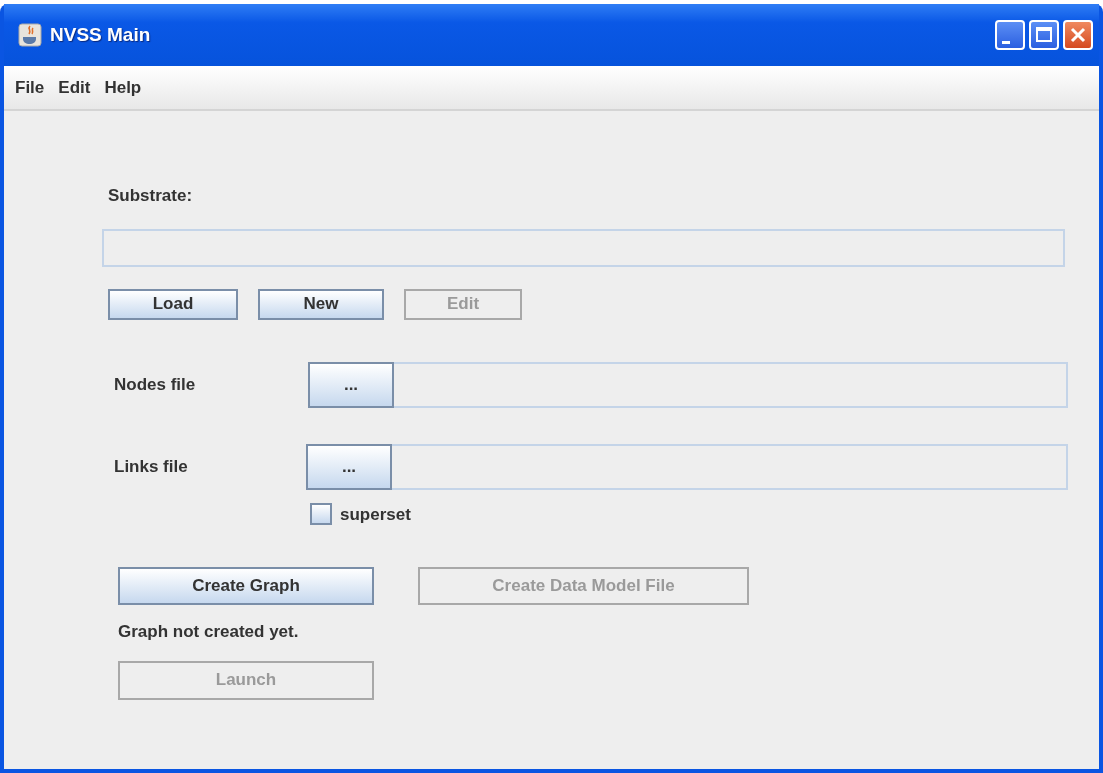  I want to click on menu-item: Help, so click(123, 87).